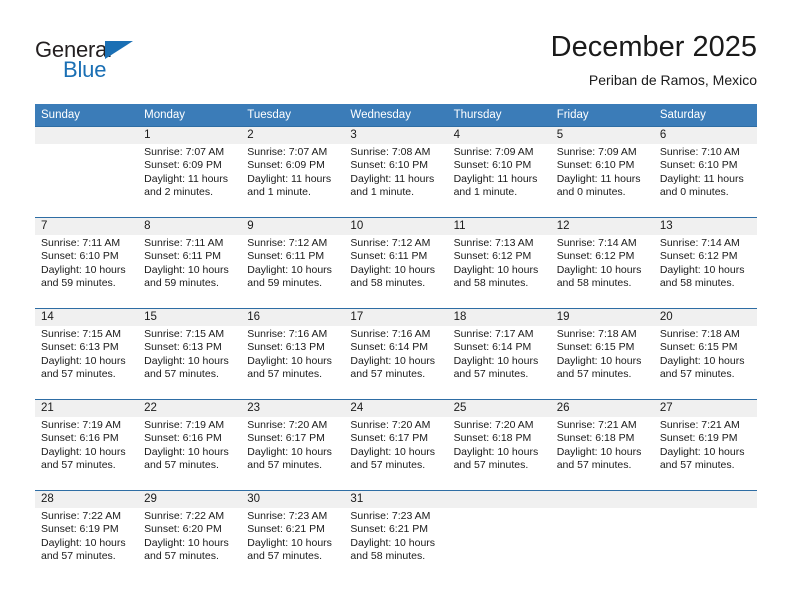 The width and height of the screenshot is (792, 612). Describe the element at coordinates (596, 243) in the screenshot. I see `sunrise-text: Sunrise: 7:14 AM` at that location.